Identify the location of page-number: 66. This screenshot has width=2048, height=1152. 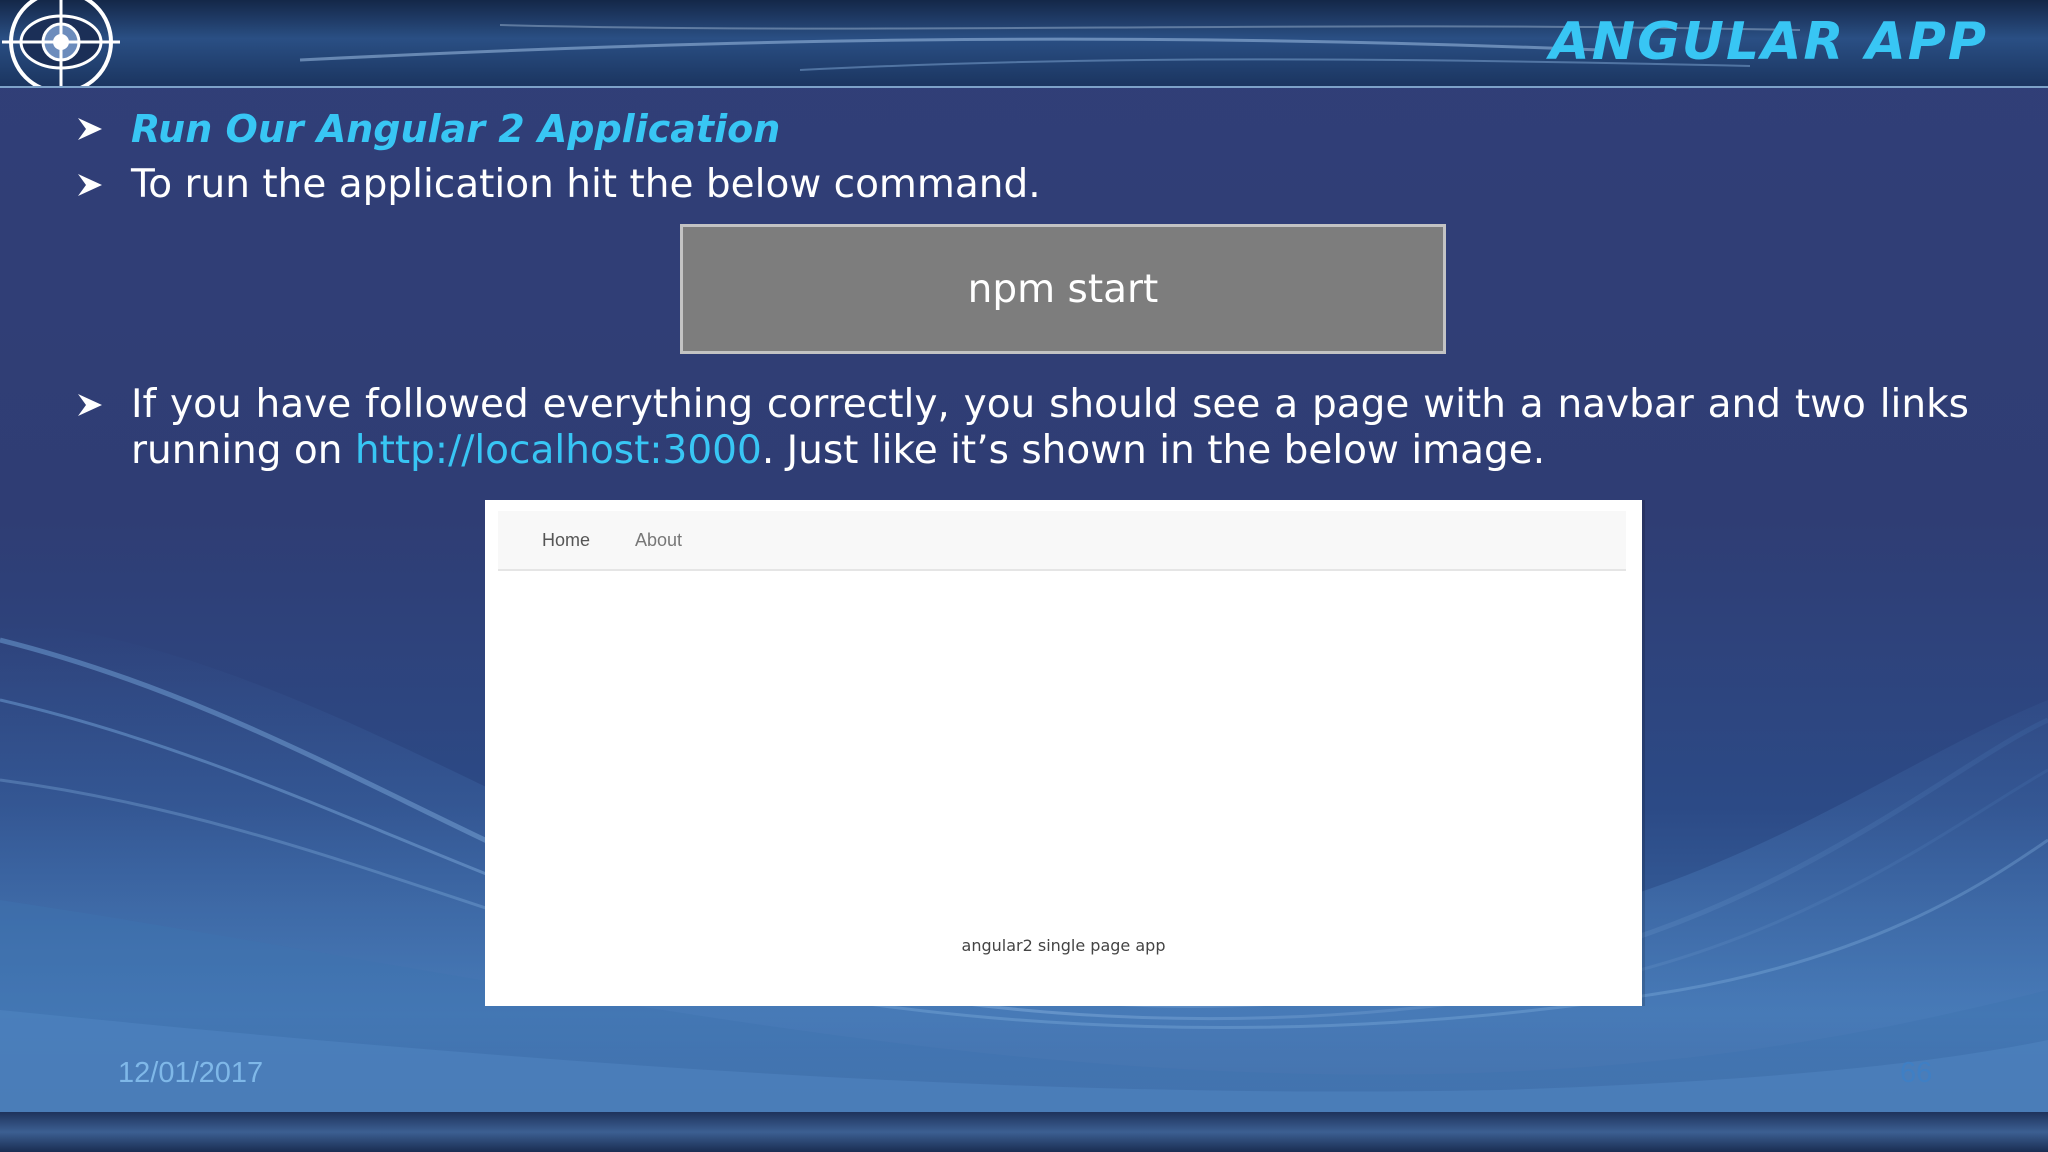
(1916, 1073).